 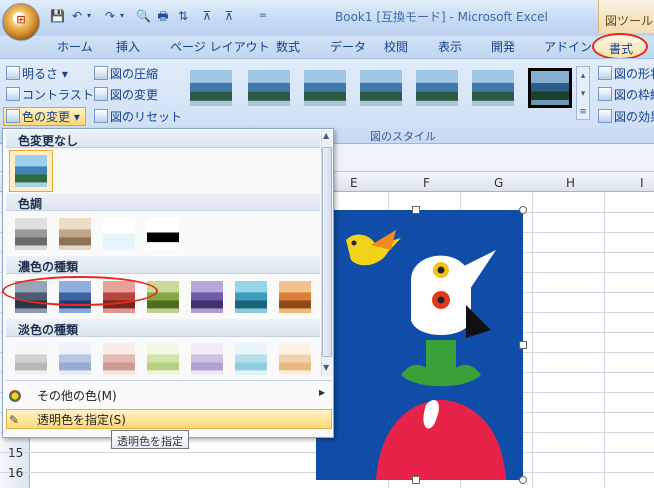 I want to click on reset-picture-label: 図のリセット, so click(x=146, y=117).